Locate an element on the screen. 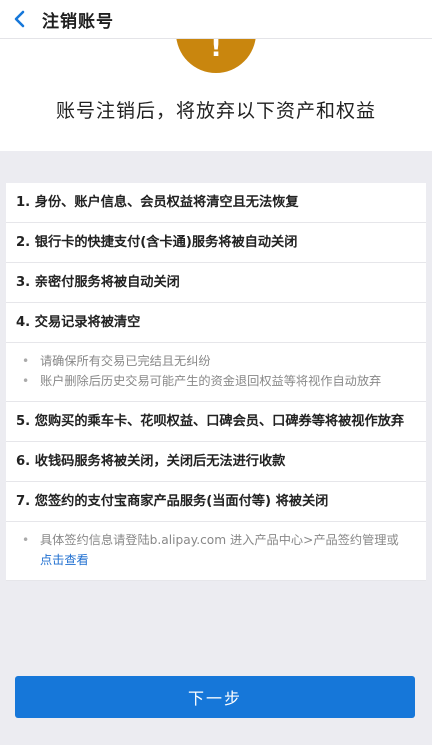 The image size is (432, 745). list-item: 6. 收钱码服务将被关闭，关闭后无法进行收款 is located at coordinates (216, 462).